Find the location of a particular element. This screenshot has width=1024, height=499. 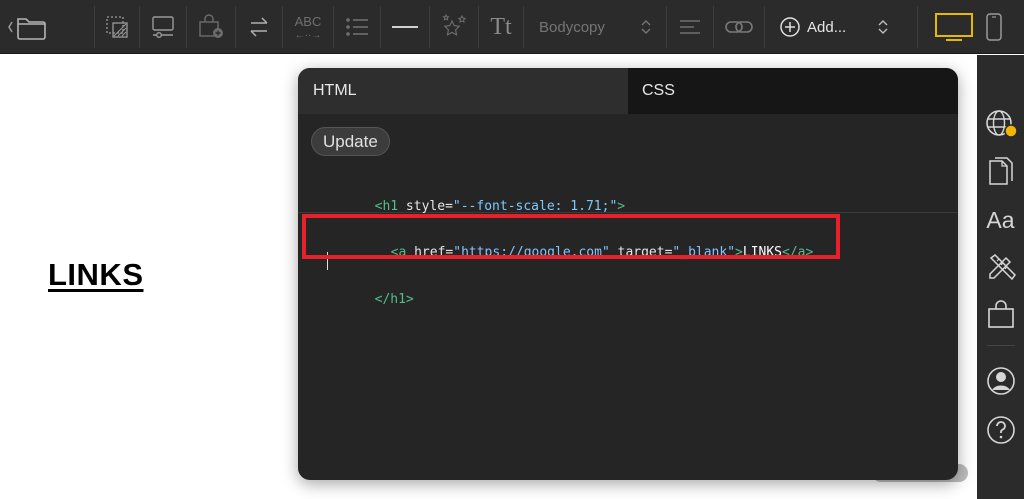

frame-button is located at coordinates (117, 27).